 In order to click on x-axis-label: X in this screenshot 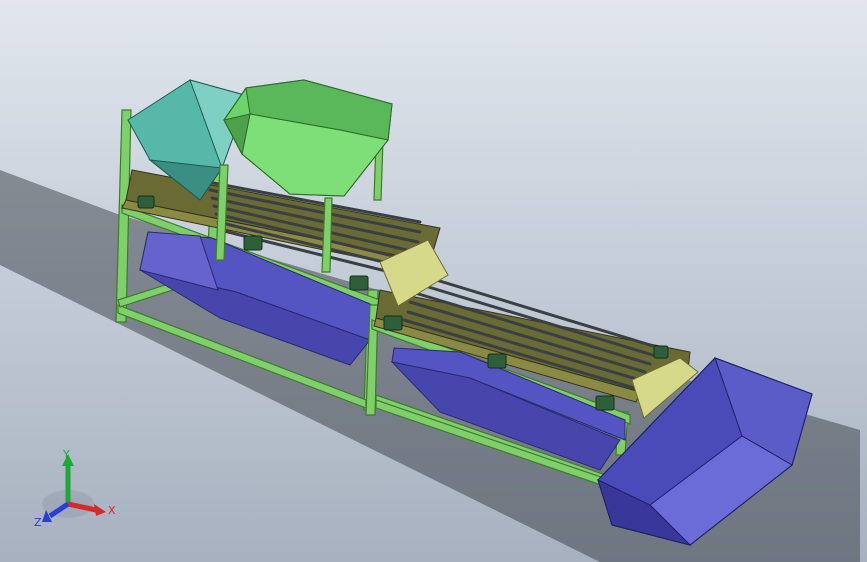, I will do `click(112, 510)`.